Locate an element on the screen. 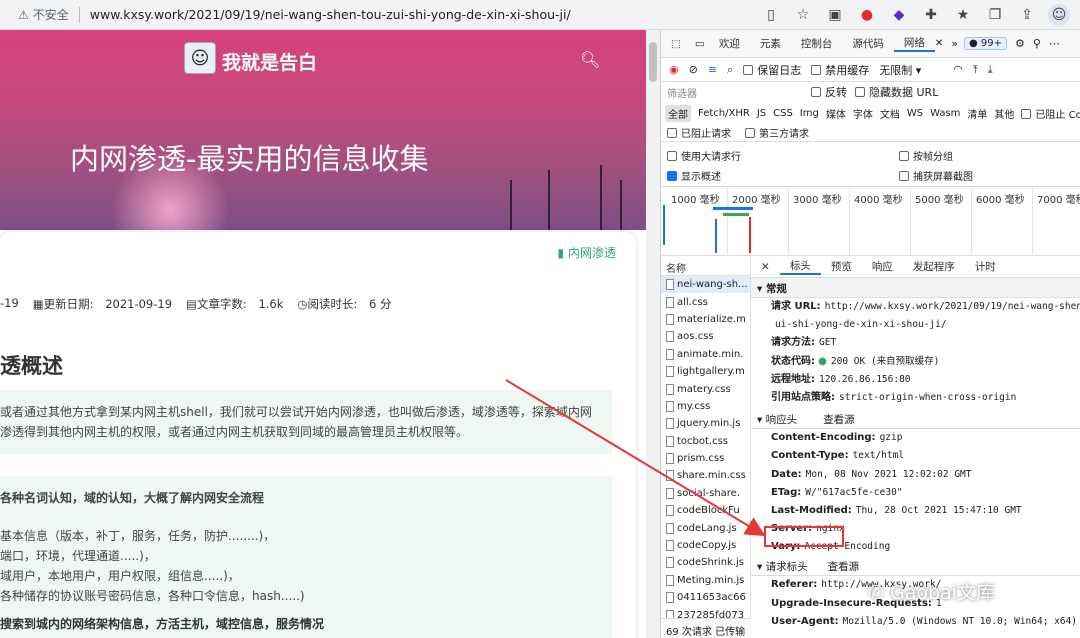 Image resolution: width=1080 pixels, height=638 pixels. request-row: my.css is located at coordinates (705, 406).